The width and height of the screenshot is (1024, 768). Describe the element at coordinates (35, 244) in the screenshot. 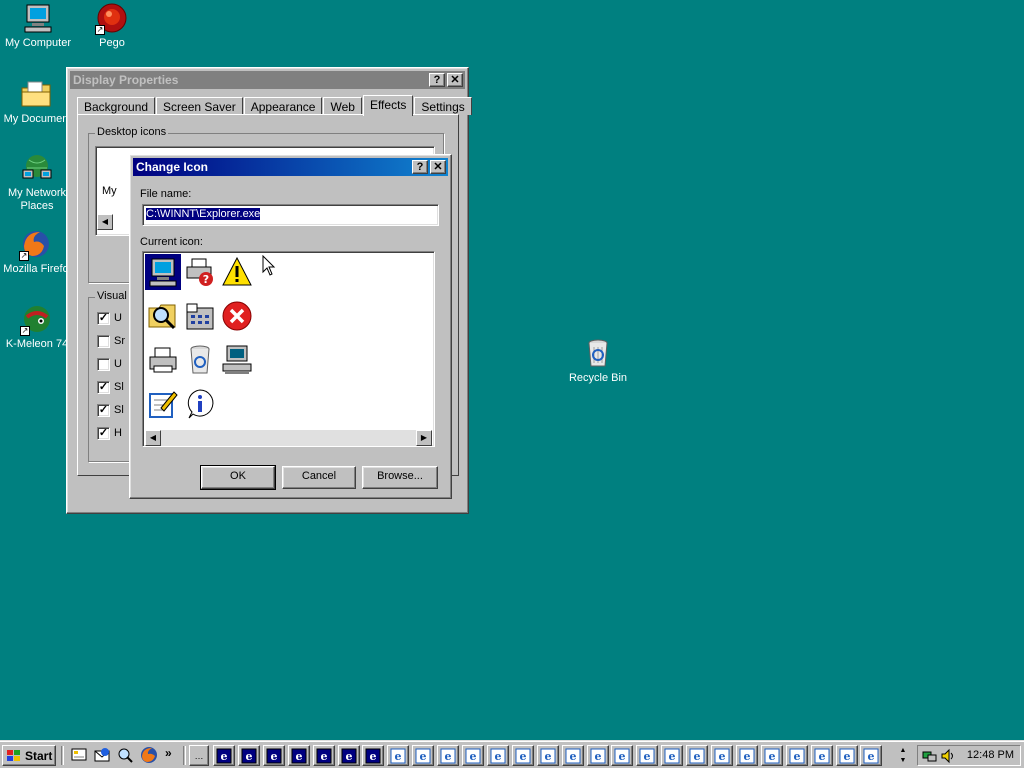

I see `firefox-icon: ↗` at that location.